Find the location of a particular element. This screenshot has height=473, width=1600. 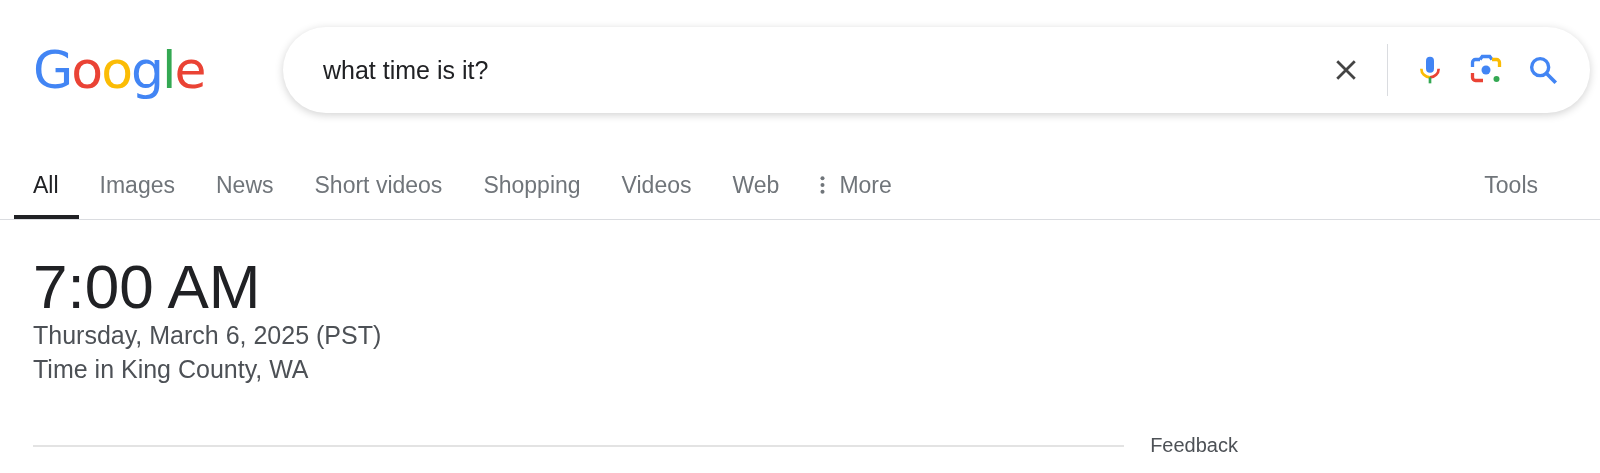

time-text: 7:00 AM is located at coordinates (147, 287).